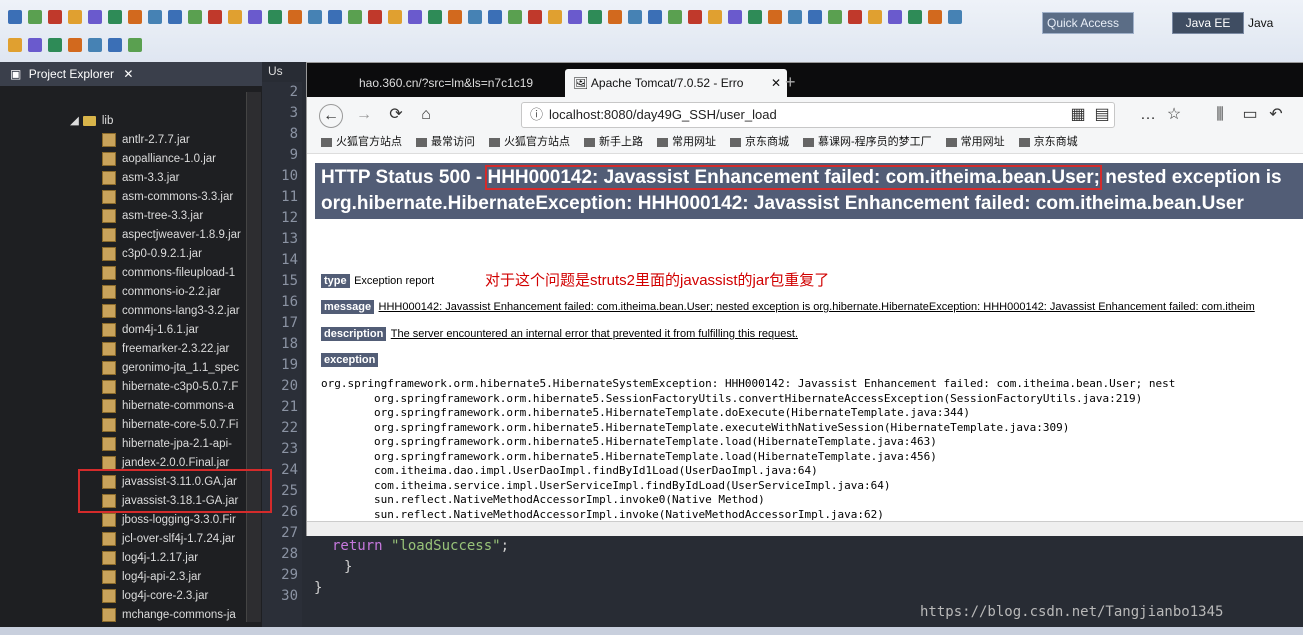  I want to click on tree-item-jar: c3p0-0.9.2.1.jar, so click(131, 254).